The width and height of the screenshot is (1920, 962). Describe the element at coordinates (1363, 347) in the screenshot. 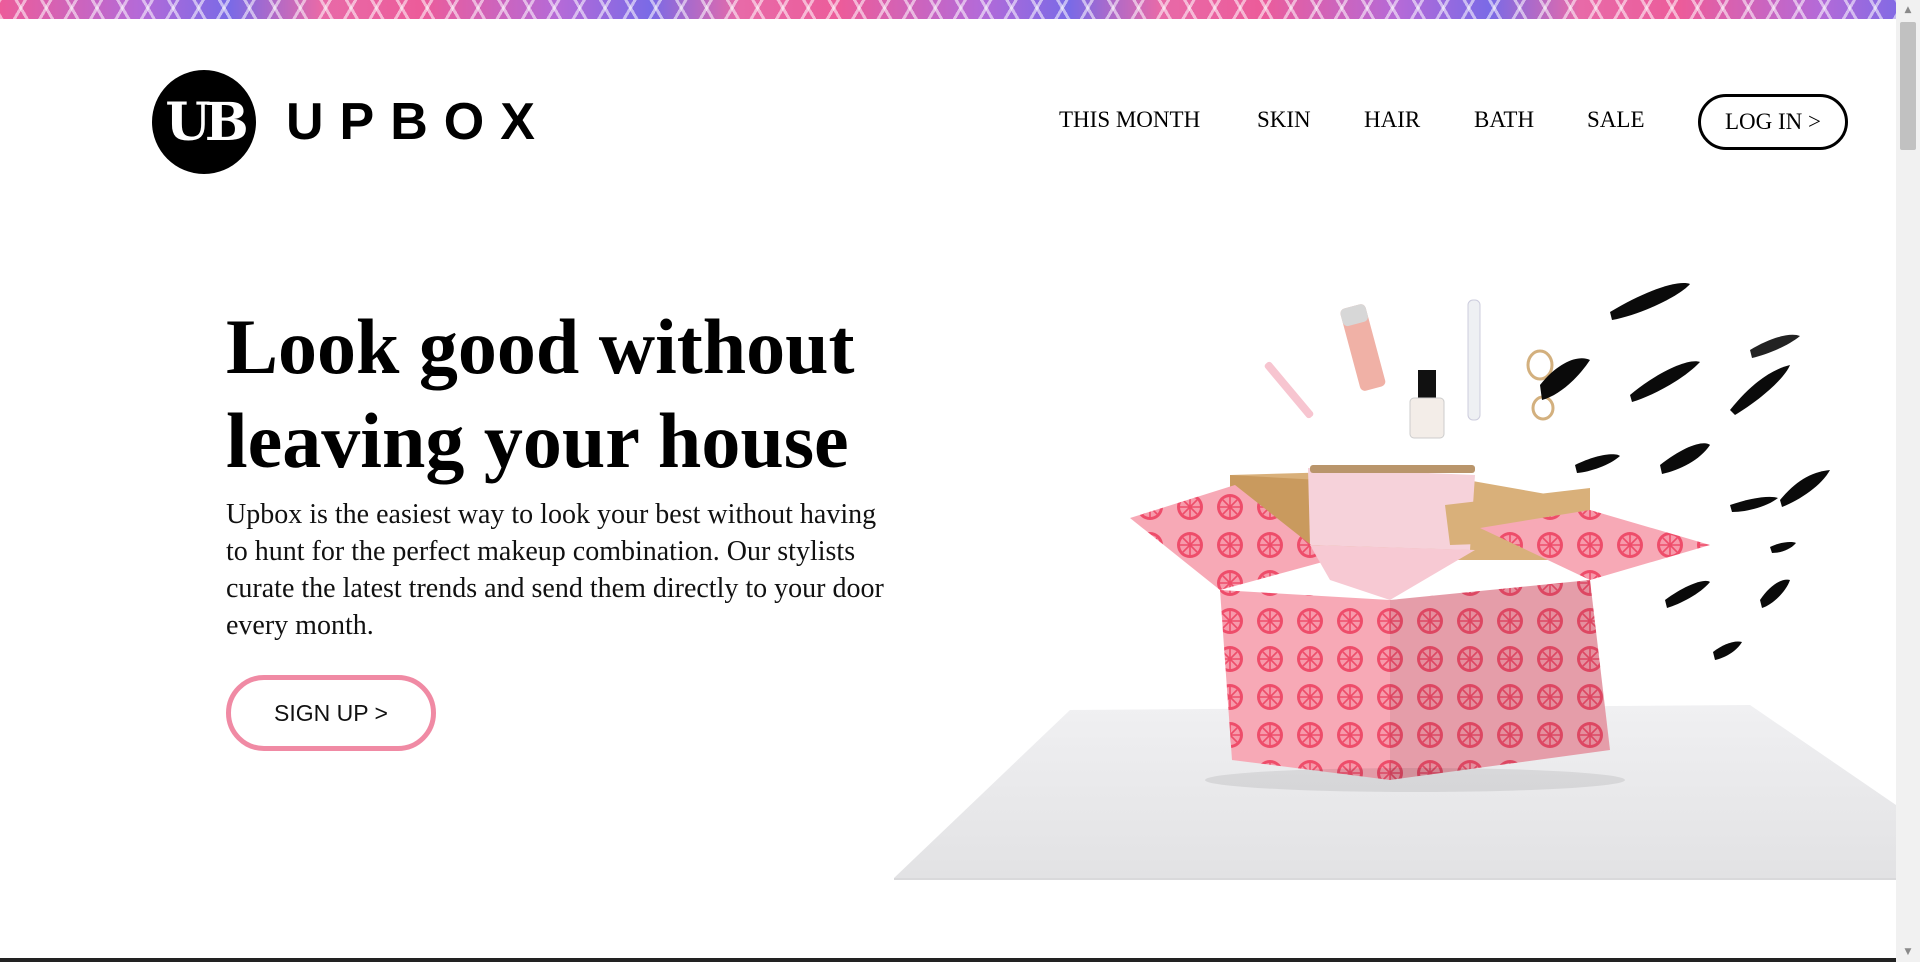

I see `floating-lip-gloss` at that location.